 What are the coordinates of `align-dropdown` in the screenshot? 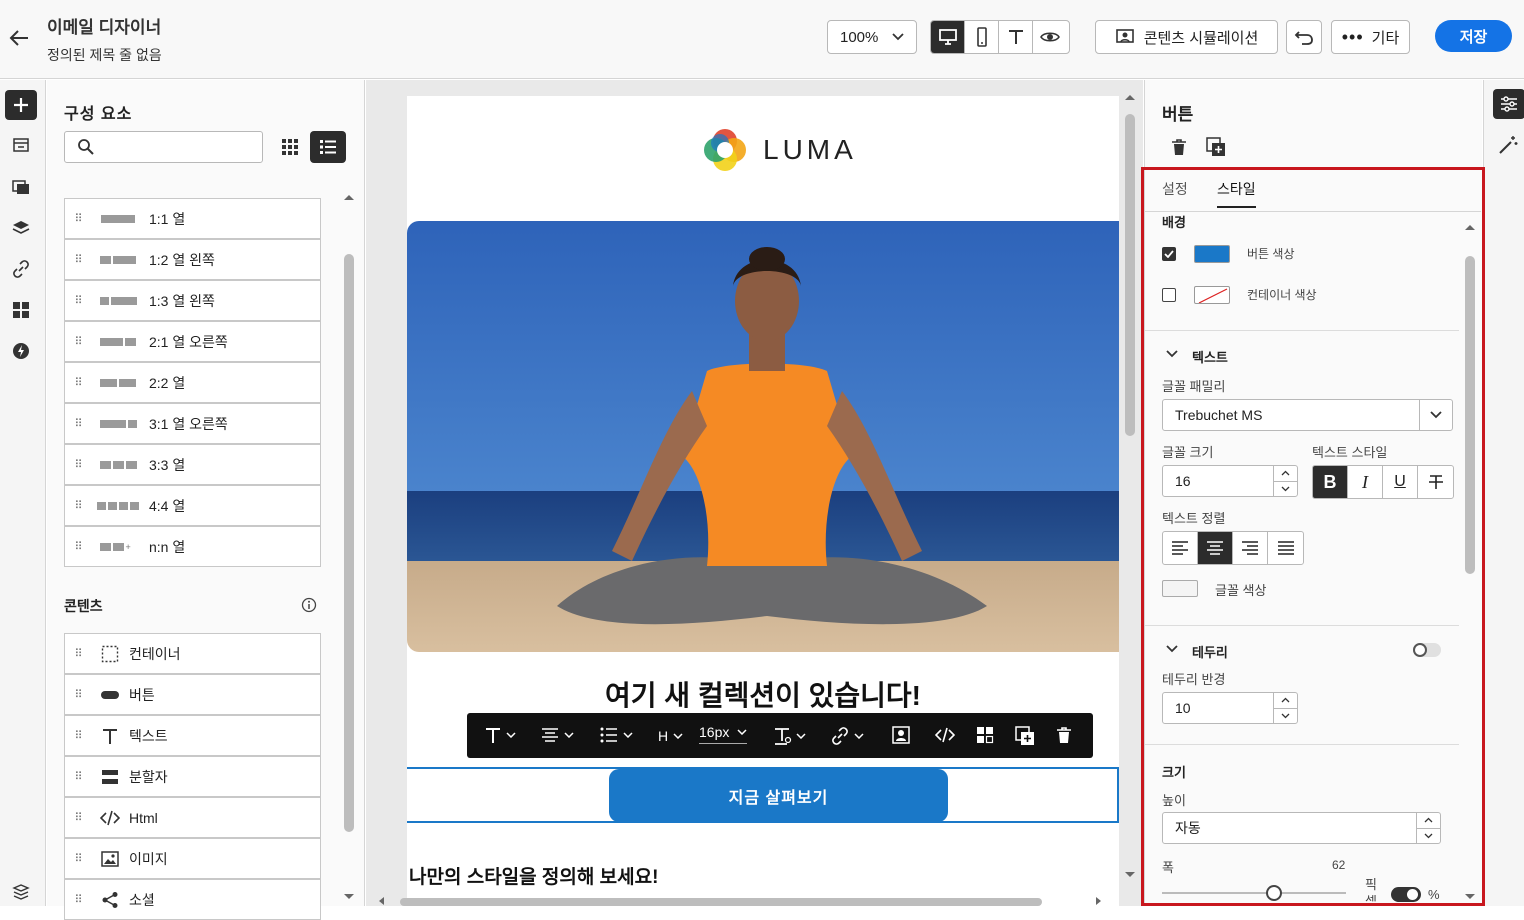 It's located at (557, 735).